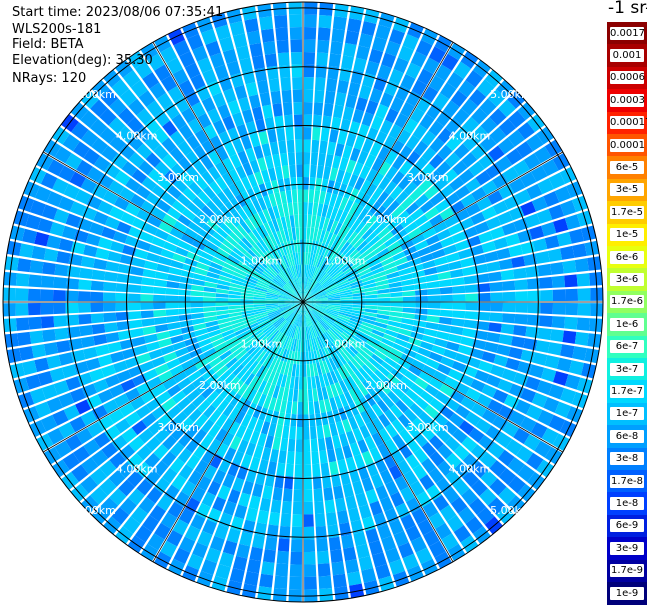  I want to click on colorbar-tick-label: 3e-7, so click(627, 369).